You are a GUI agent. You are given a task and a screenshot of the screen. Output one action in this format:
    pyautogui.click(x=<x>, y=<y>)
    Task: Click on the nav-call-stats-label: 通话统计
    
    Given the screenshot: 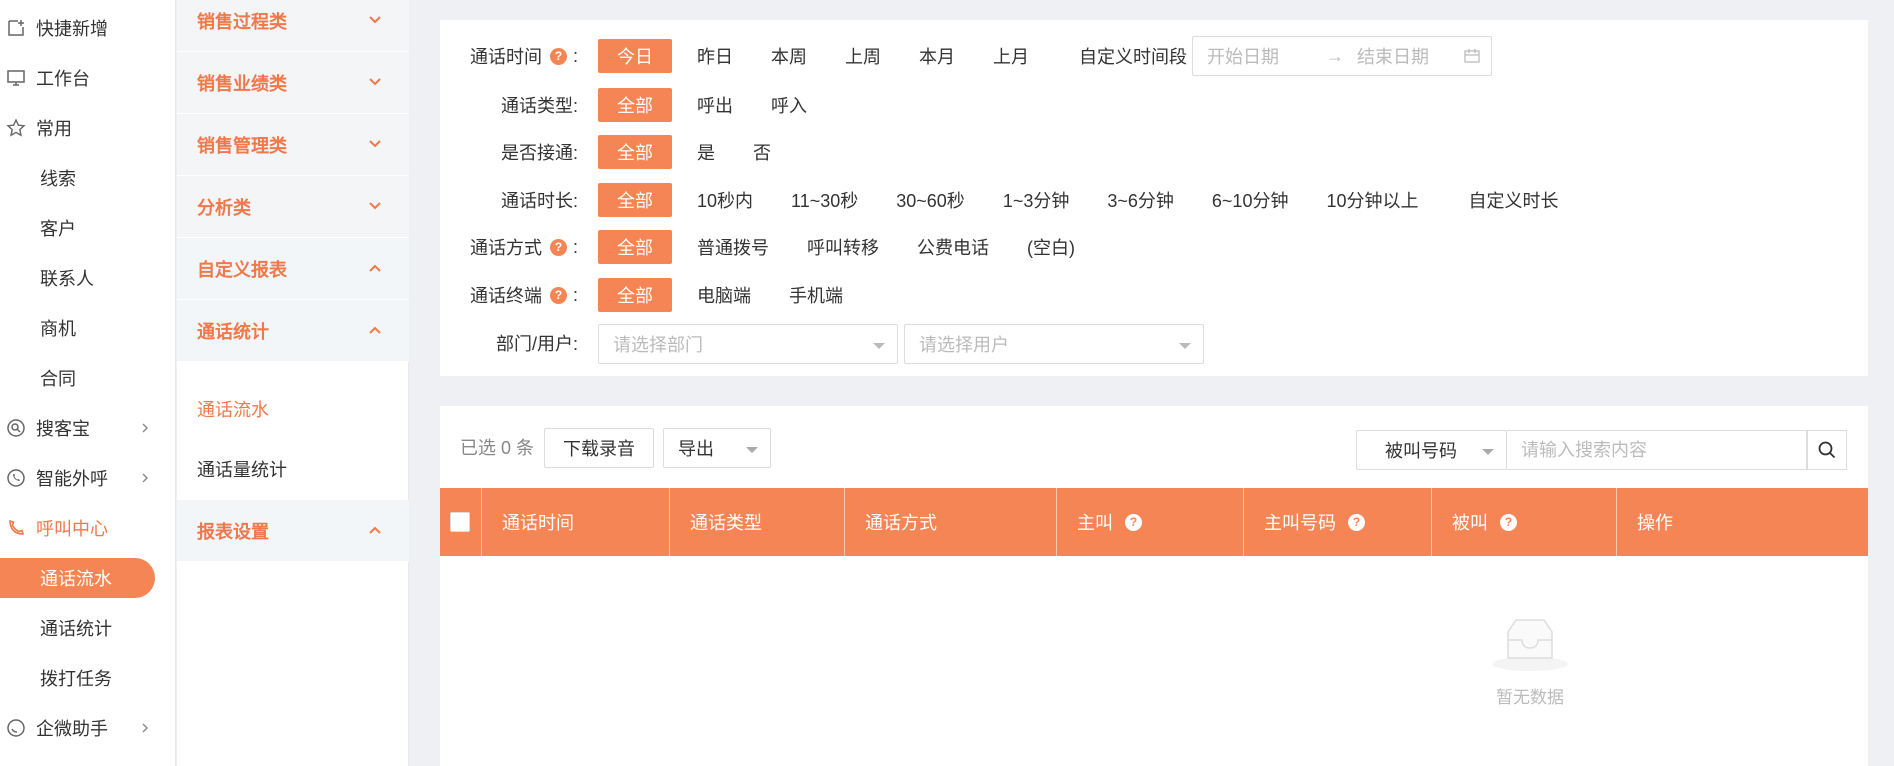 What is the action you would take?
    pyautogui.click(x=76, y=629)
    